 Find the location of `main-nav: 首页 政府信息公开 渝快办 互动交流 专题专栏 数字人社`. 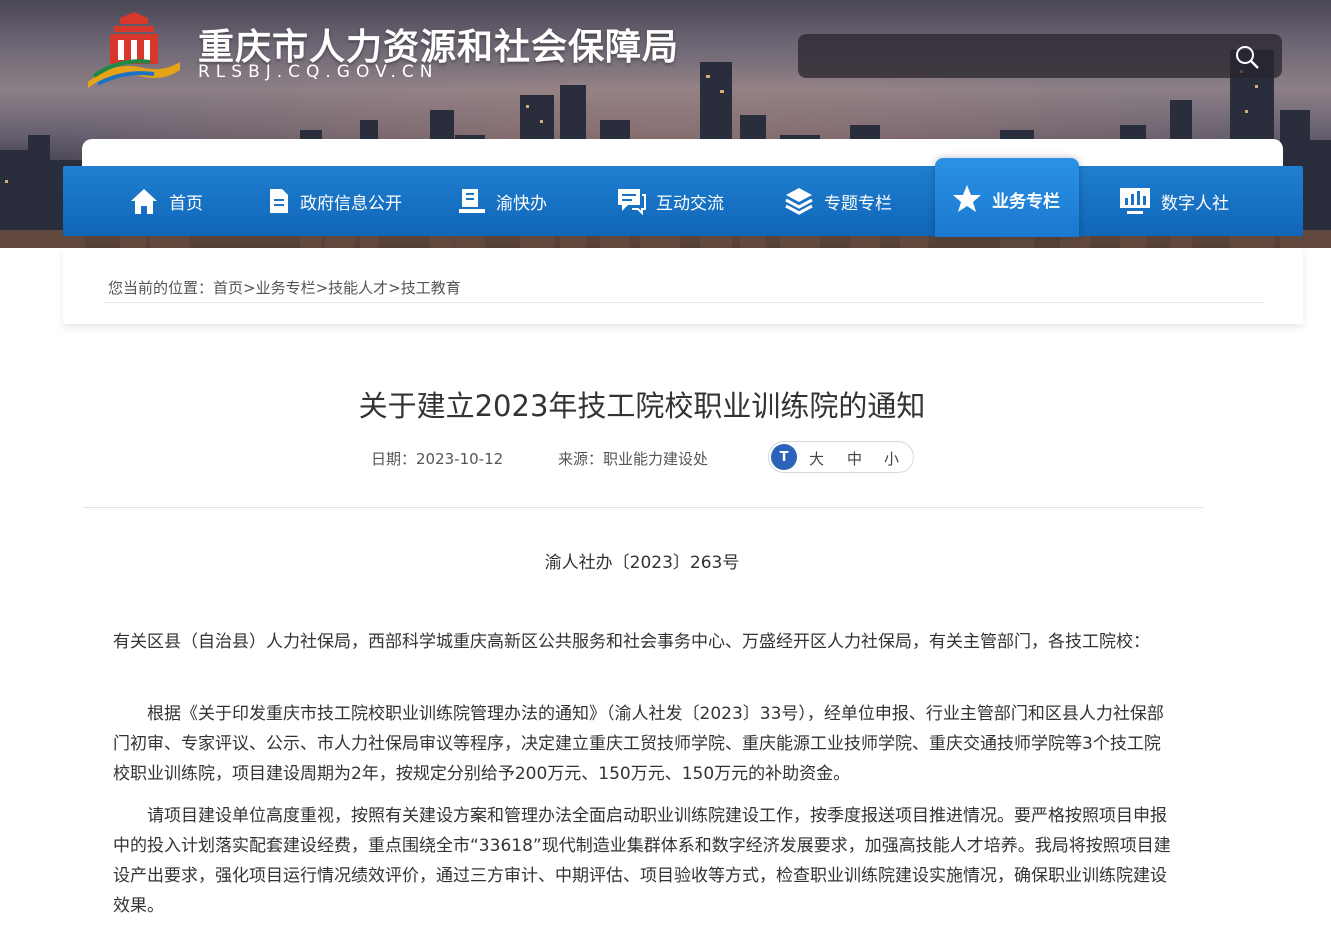

main-nav: 首页 政府信息公开 渝快办 互动交流 专题专栏 数字人社 is located at coordinates (683, 201).